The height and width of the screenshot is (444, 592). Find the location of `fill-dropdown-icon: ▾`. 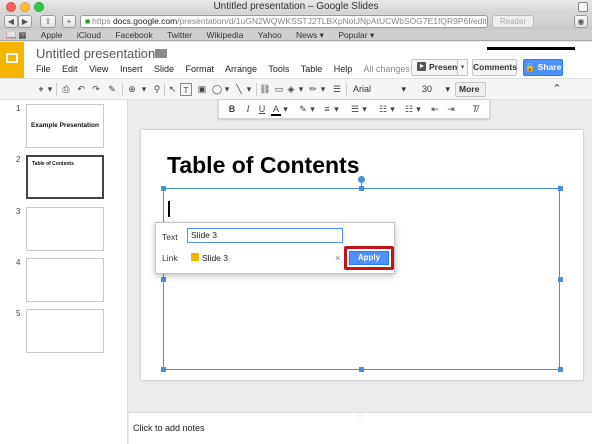

fill-dropdown-icon: ▾ is located at coordinates (301, 89).